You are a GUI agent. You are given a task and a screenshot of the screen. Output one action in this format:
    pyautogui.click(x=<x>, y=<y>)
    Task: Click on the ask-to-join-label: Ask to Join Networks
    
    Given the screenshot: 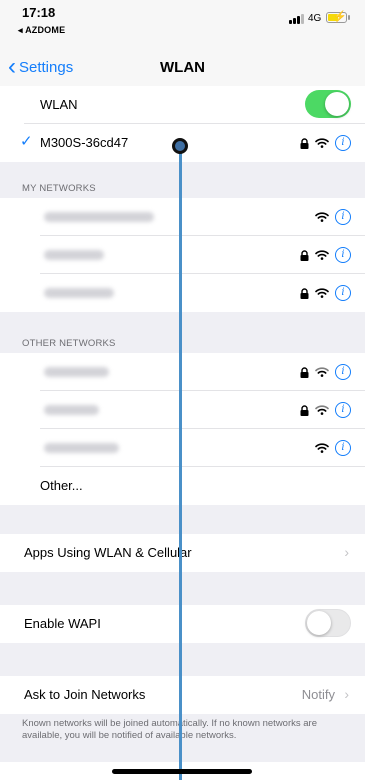 What is the action you would take?
    pyautogui.click(x=85, y=694)
    